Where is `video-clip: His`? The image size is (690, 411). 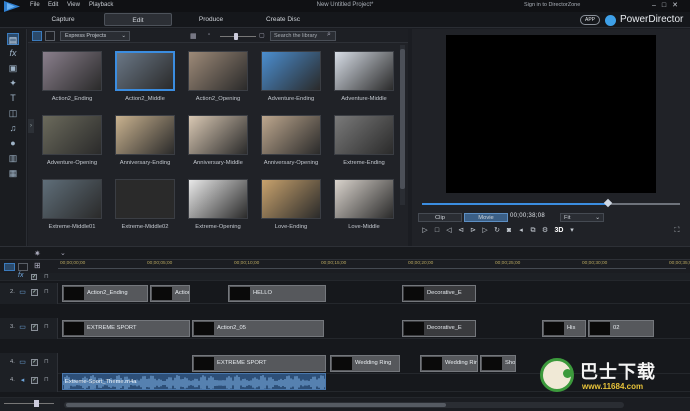
video-clip: His is located at coordinates (564, 328).